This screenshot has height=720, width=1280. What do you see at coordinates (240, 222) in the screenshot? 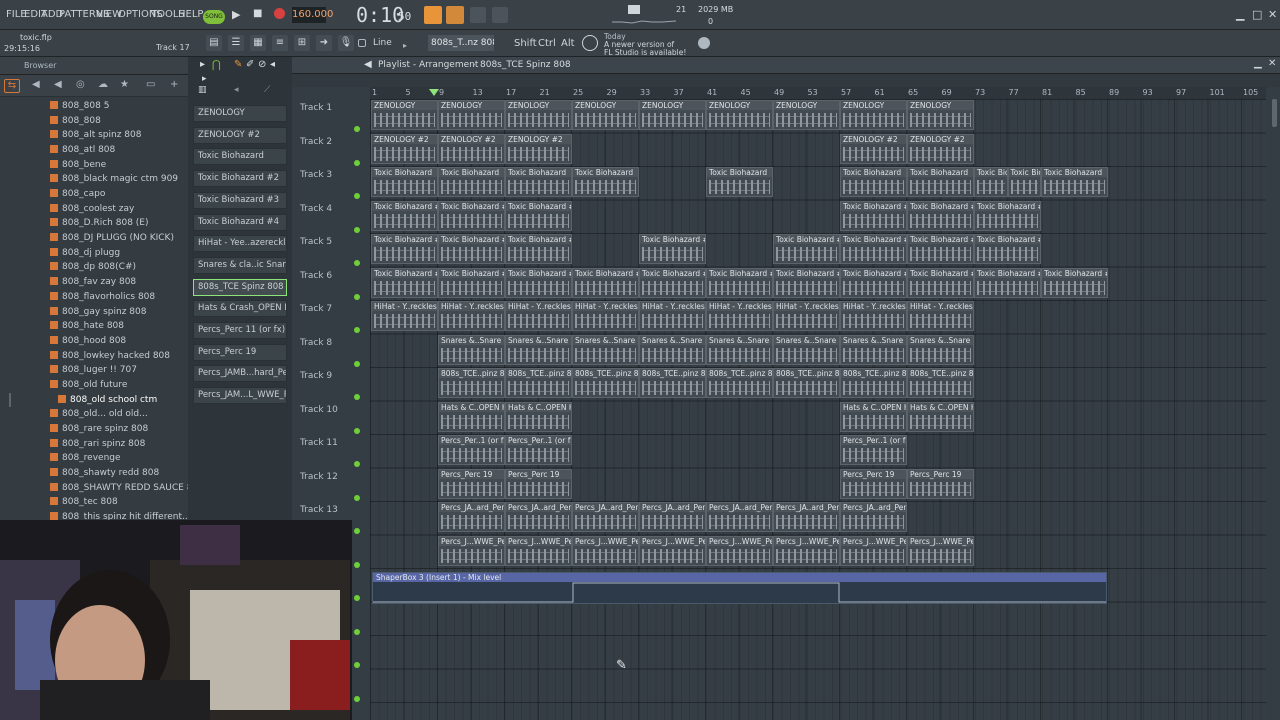
I see `channel-item: Toxic Biohazard #4` at bounding box center [240, 222].